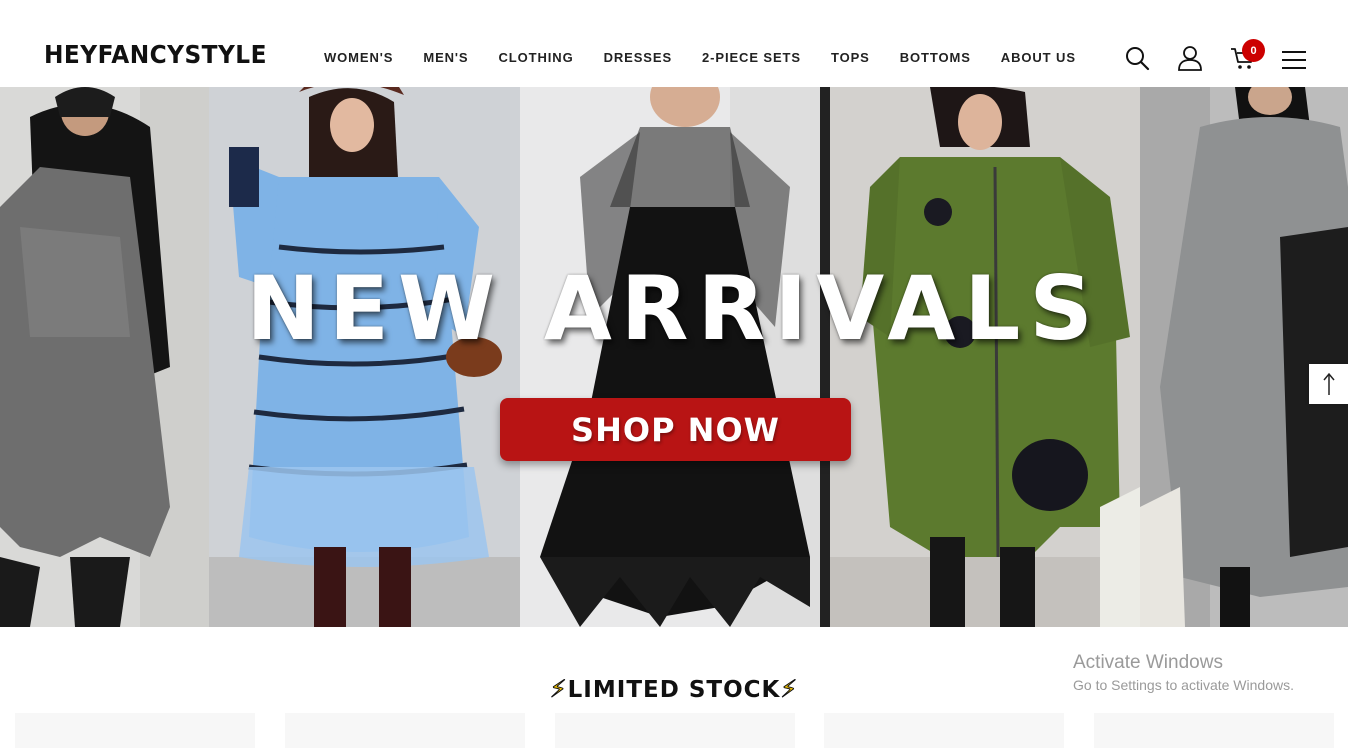 Image resolution: width=1348 pixels, height=748 pixels. I want to click on nav-item-bottoms: BOTTOMS, so click(935, 57).